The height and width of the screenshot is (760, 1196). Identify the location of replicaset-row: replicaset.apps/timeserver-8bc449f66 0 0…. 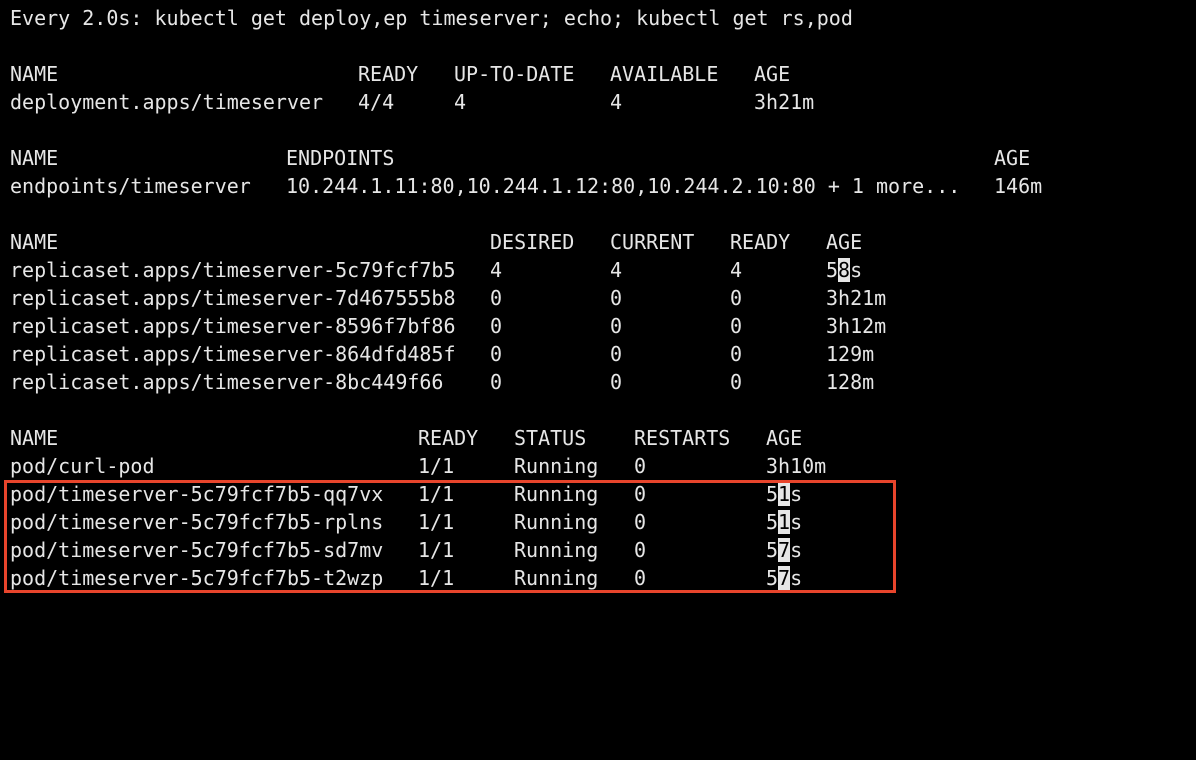
(442, 382).